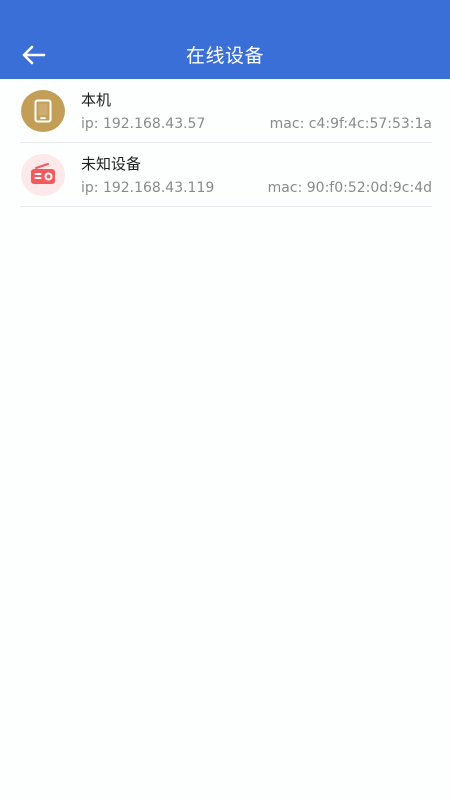 The height and width of the screenshot is (800, 450). I want to click on phone-icon, so click(43, 111).